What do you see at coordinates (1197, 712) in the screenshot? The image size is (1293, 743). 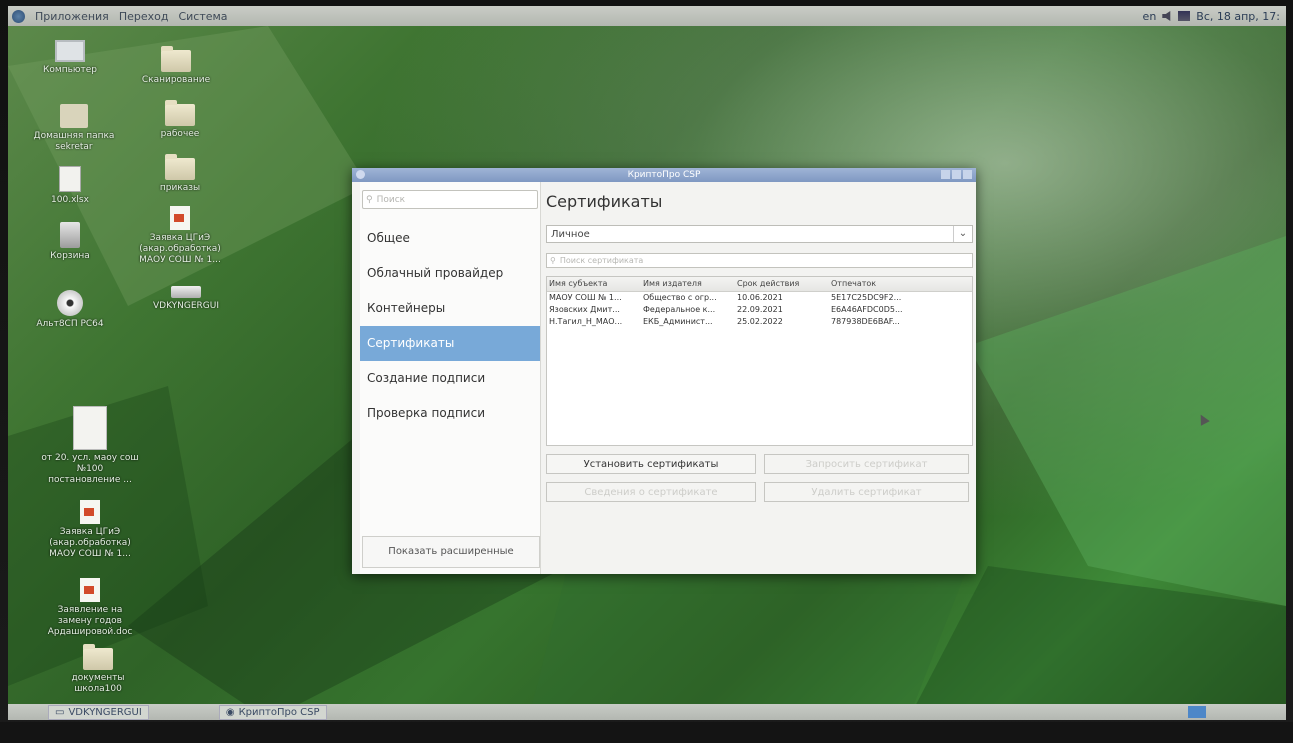 I see `workspace-switcher-icon` at bounding box center [1197, 712].